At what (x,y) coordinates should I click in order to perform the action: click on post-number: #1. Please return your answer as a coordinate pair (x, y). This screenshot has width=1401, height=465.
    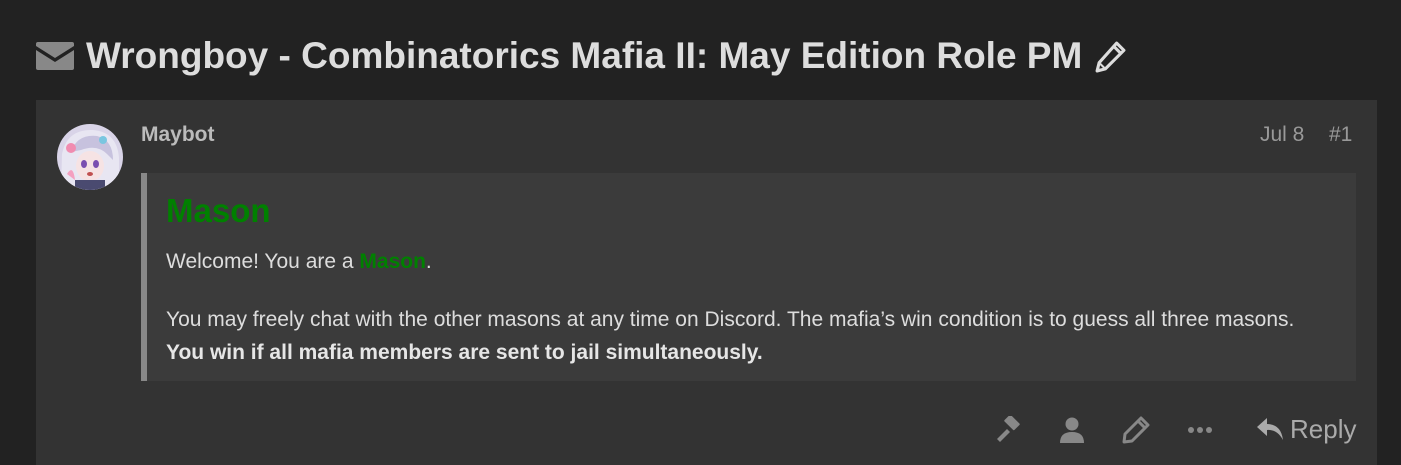
    Looking at the image, I should click on (1340, 135).